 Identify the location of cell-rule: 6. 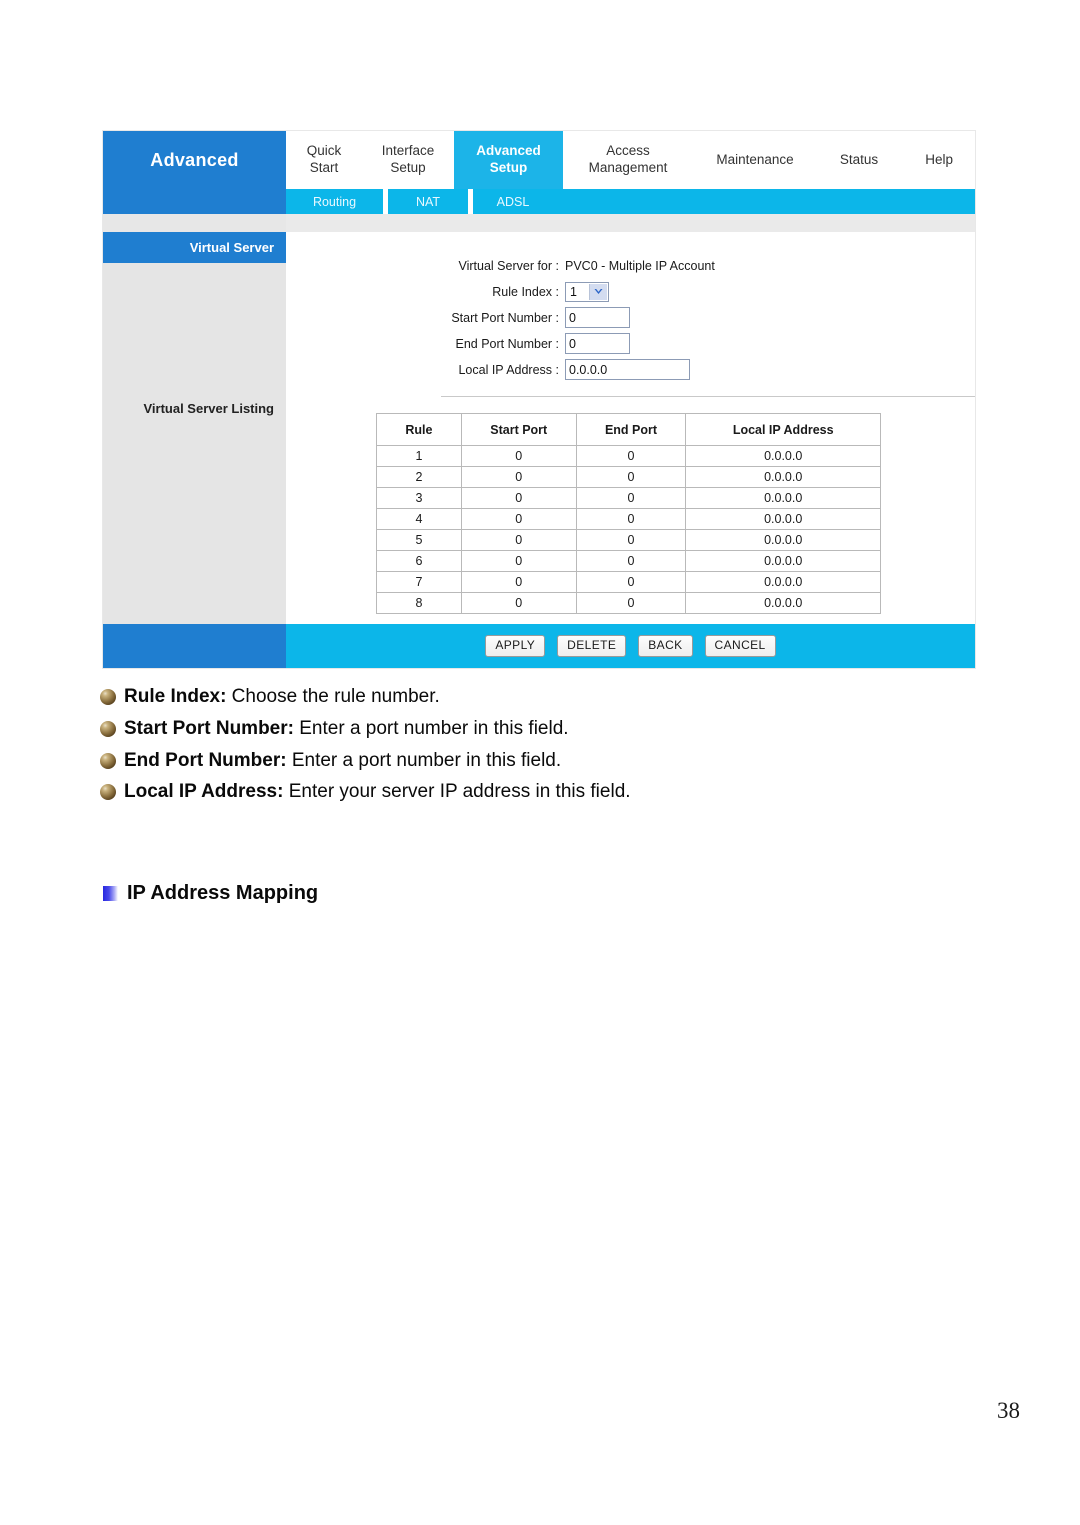
(419, 561).